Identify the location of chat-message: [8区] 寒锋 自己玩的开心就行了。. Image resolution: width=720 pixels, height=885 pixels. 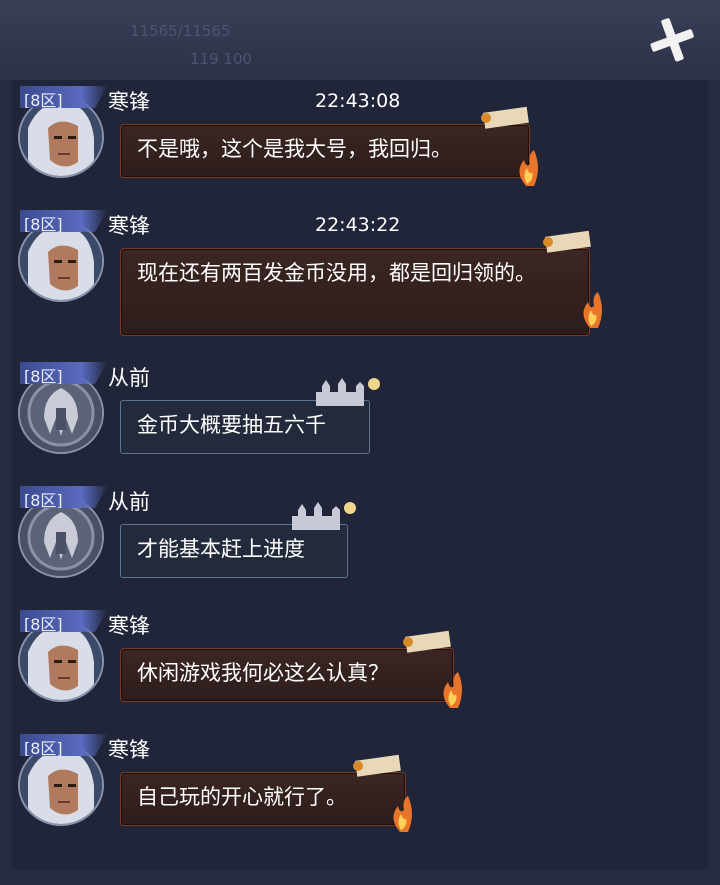
(360, 790).